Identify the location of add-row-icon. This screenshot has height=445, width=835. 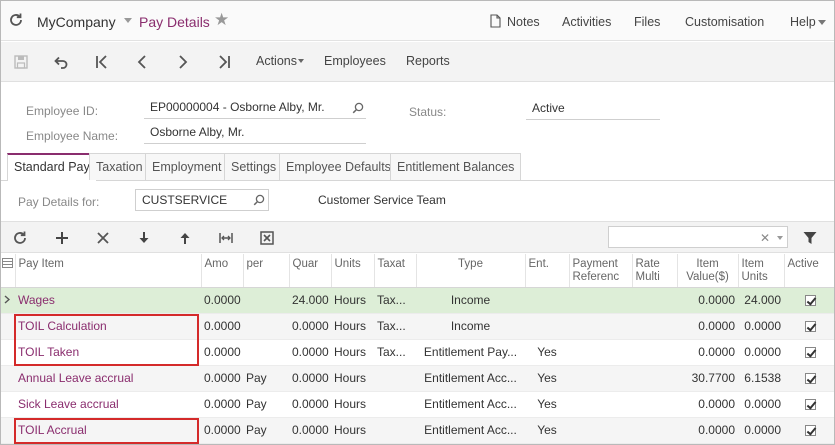
(62, 238).